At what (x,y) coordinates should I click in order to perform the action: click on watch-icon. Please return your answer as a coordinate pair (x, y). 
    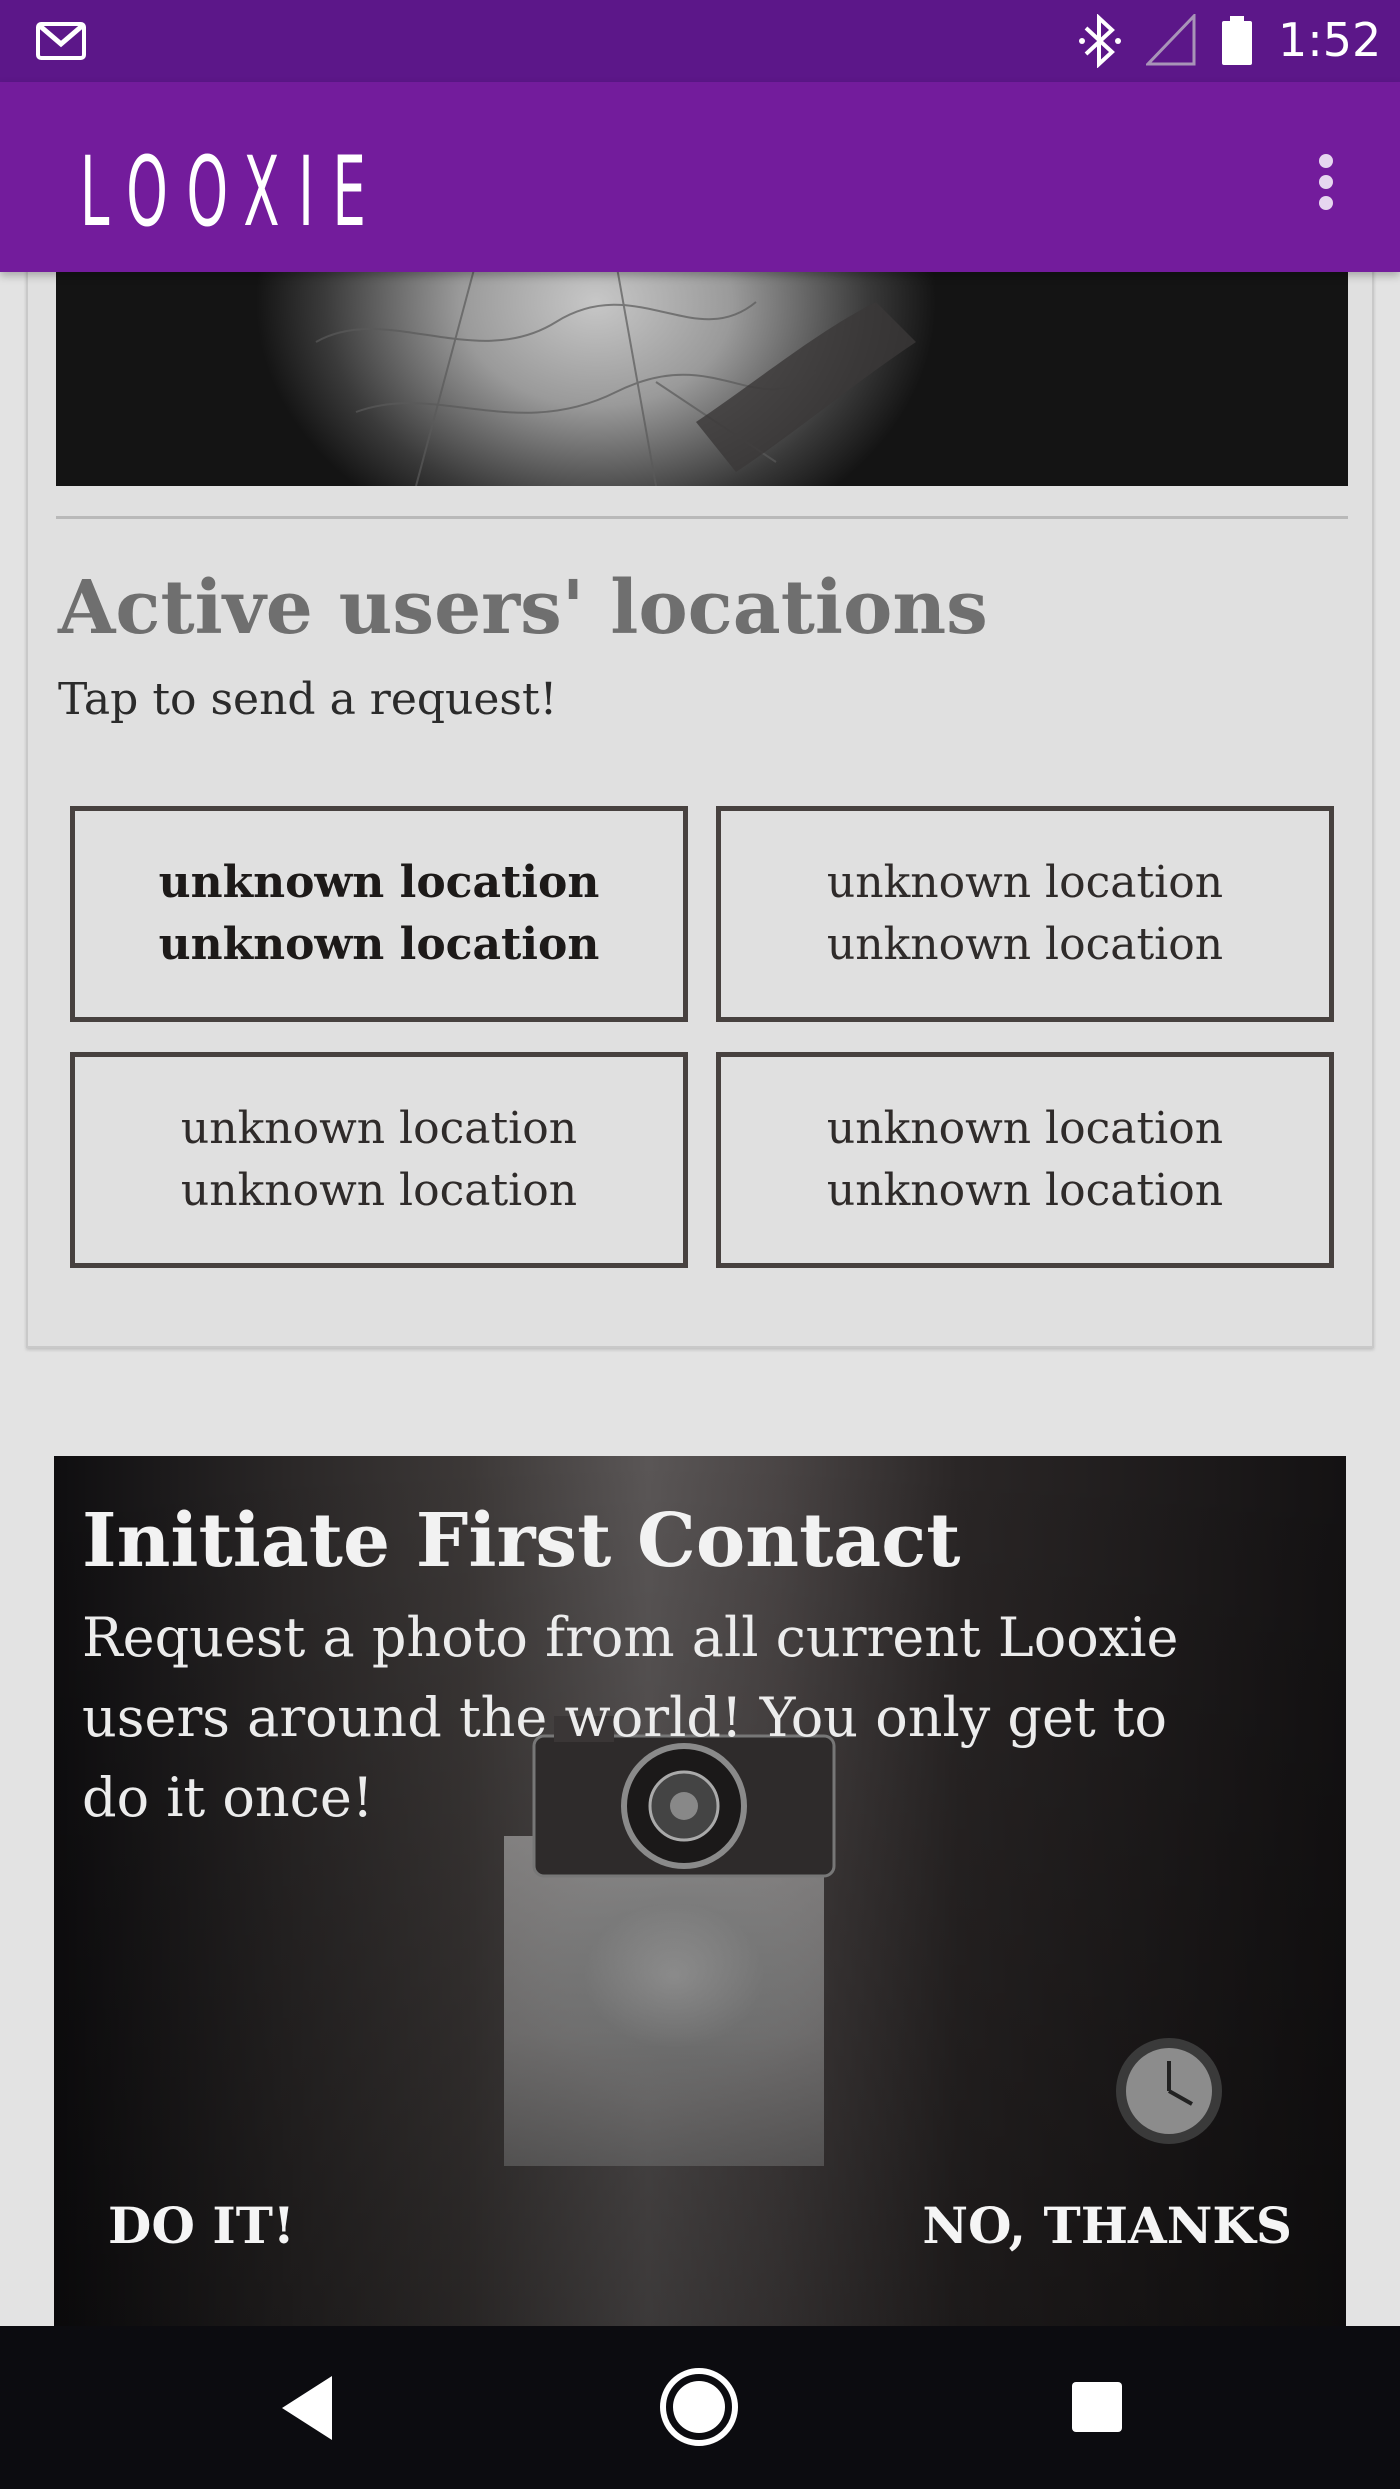
    Looking at the image, I should click on (1169, 2091).